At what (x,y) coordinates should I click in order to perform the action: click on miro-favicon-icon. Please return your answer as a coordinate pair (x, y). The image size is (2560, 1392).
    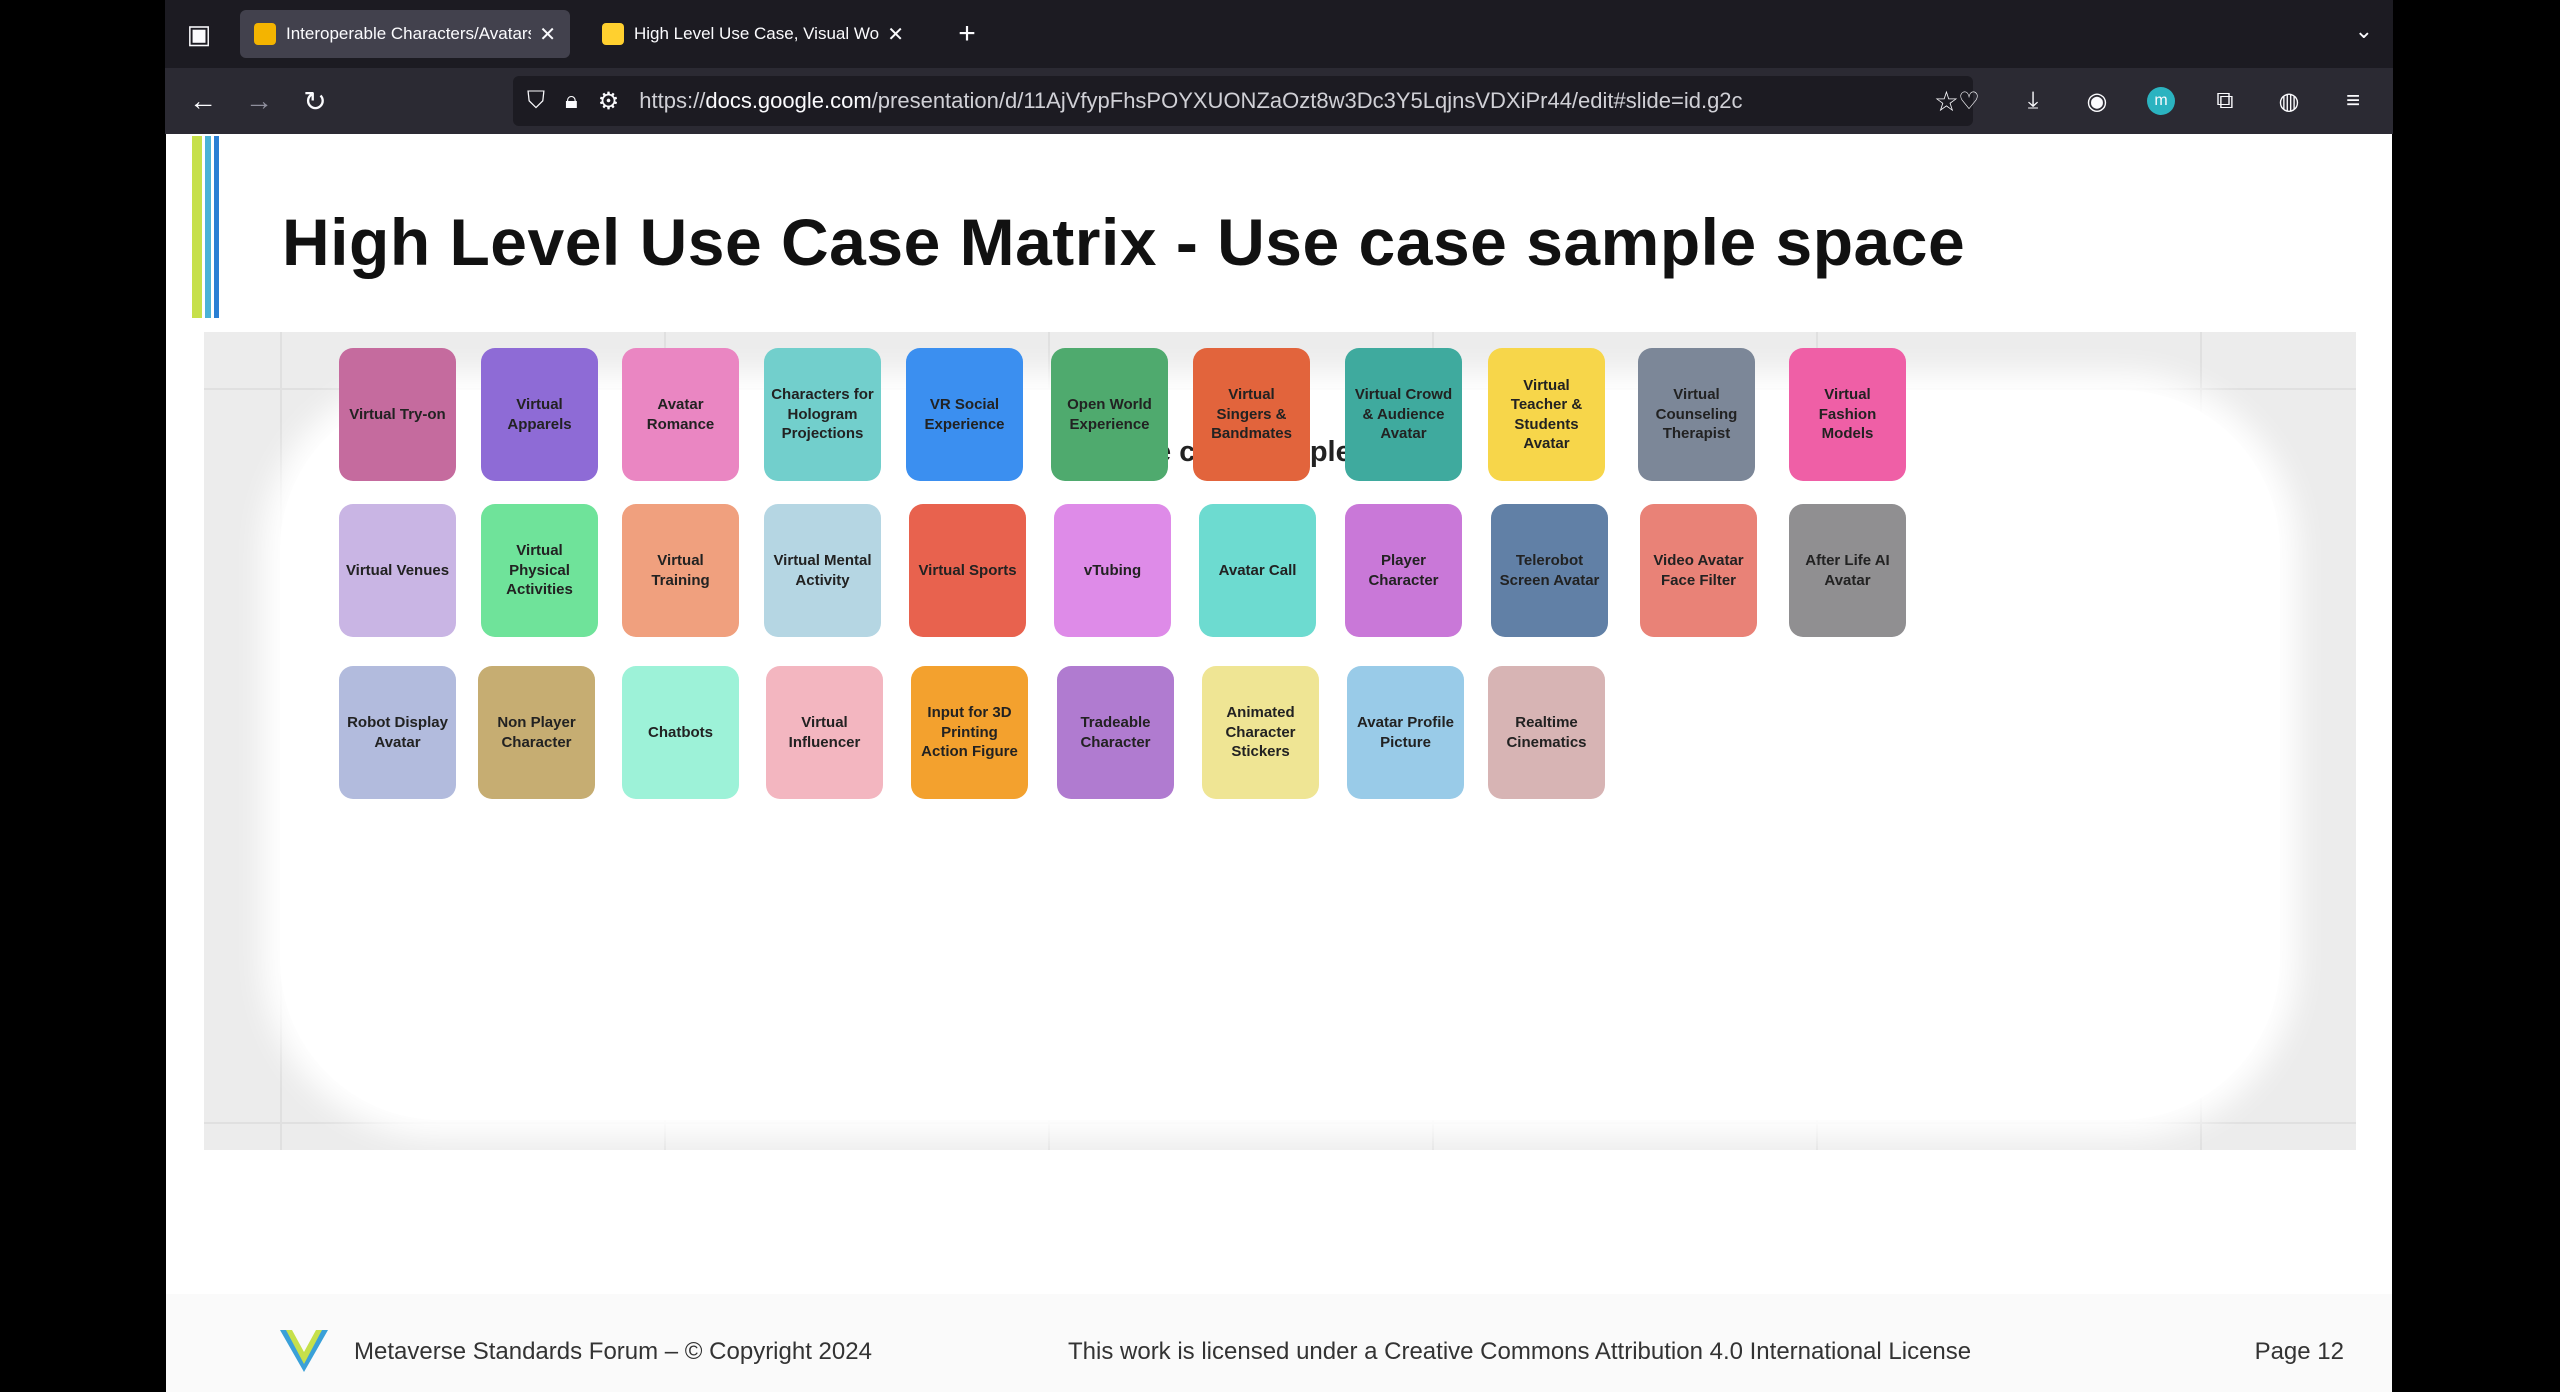
    Looking at the image, I should click on (613, 34).